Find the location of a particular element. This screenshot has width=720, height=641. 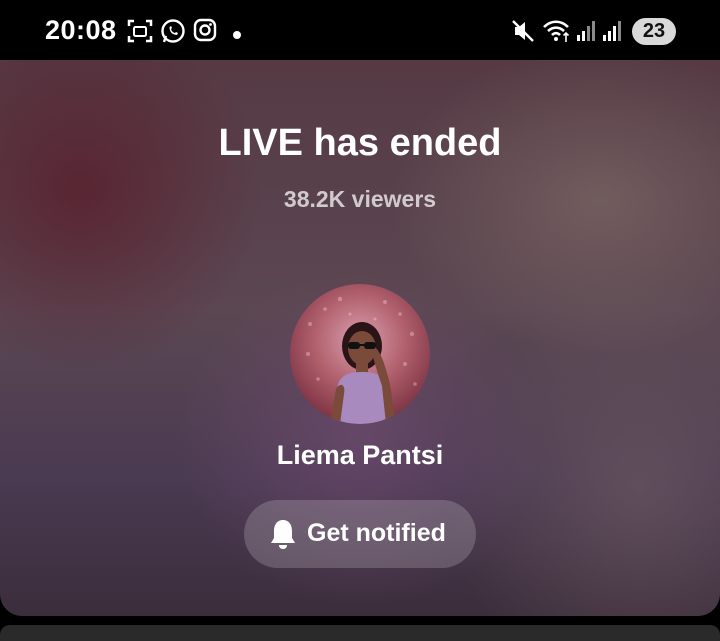

bell-icon is located at coordinates (283, 534).